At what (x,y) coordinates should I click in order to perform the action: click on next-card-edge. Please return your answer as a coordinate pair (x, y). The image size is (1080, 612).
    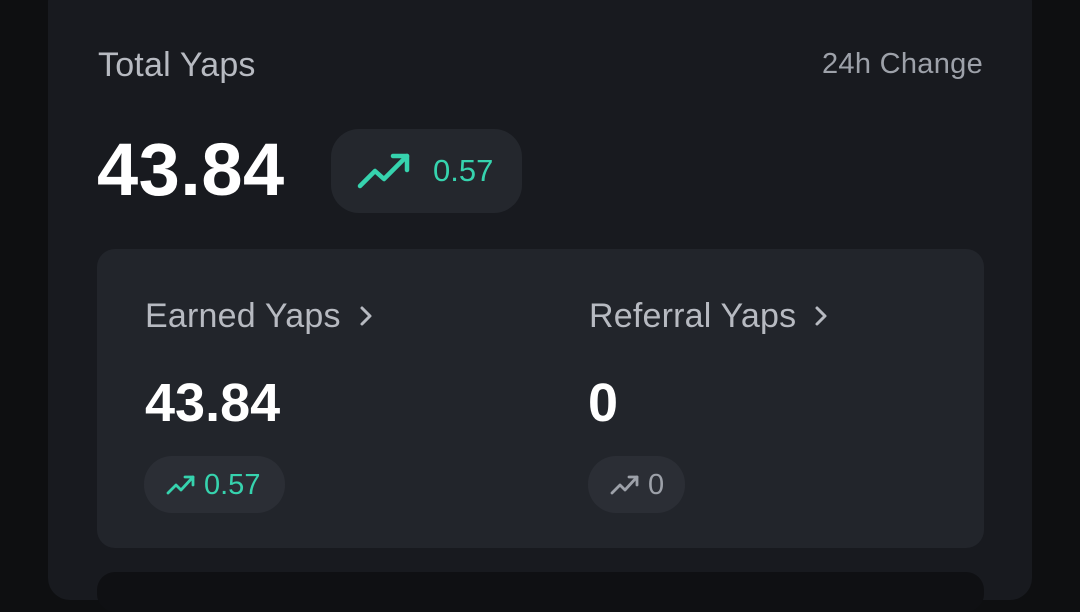
    Looking at the image, I should click on (540, 592).